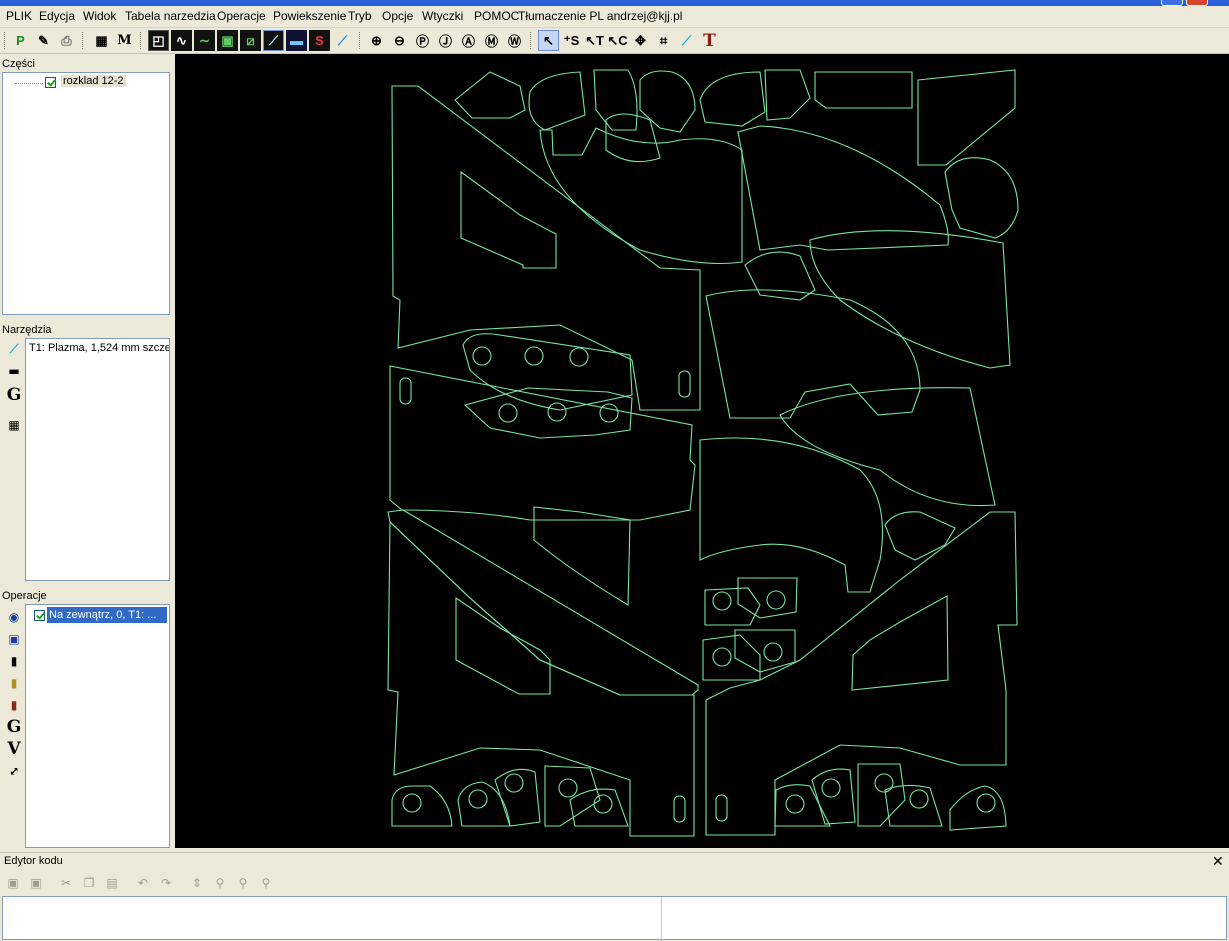 The image size is (1229, 941). Describe the element at coordinates (39, 615) in the screenshot. I see `operation-checkbox` at that location.